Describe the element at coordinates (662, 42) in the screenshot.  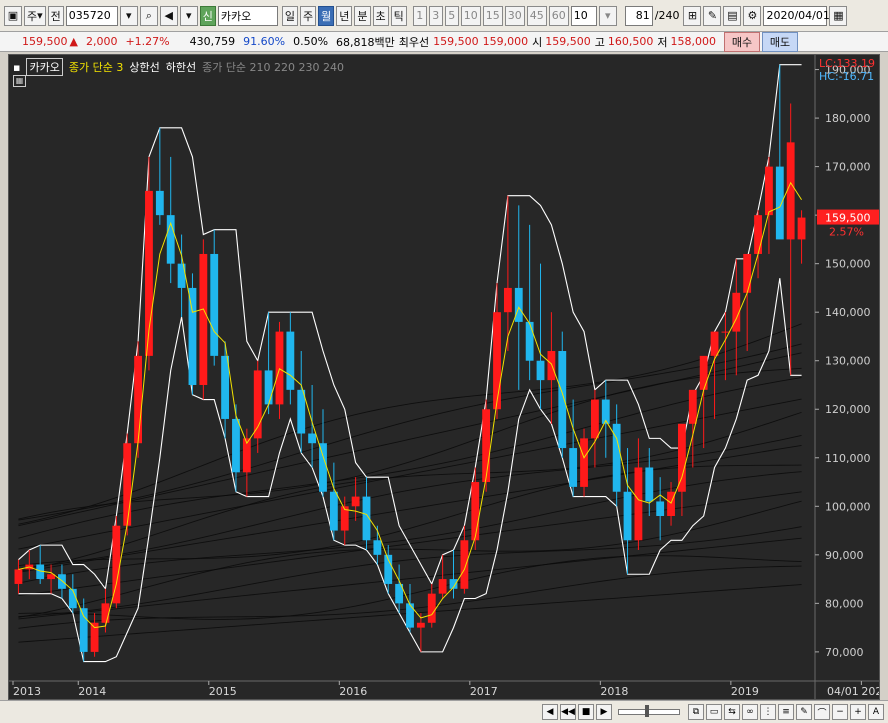
I see `low-label: 저` at that location.